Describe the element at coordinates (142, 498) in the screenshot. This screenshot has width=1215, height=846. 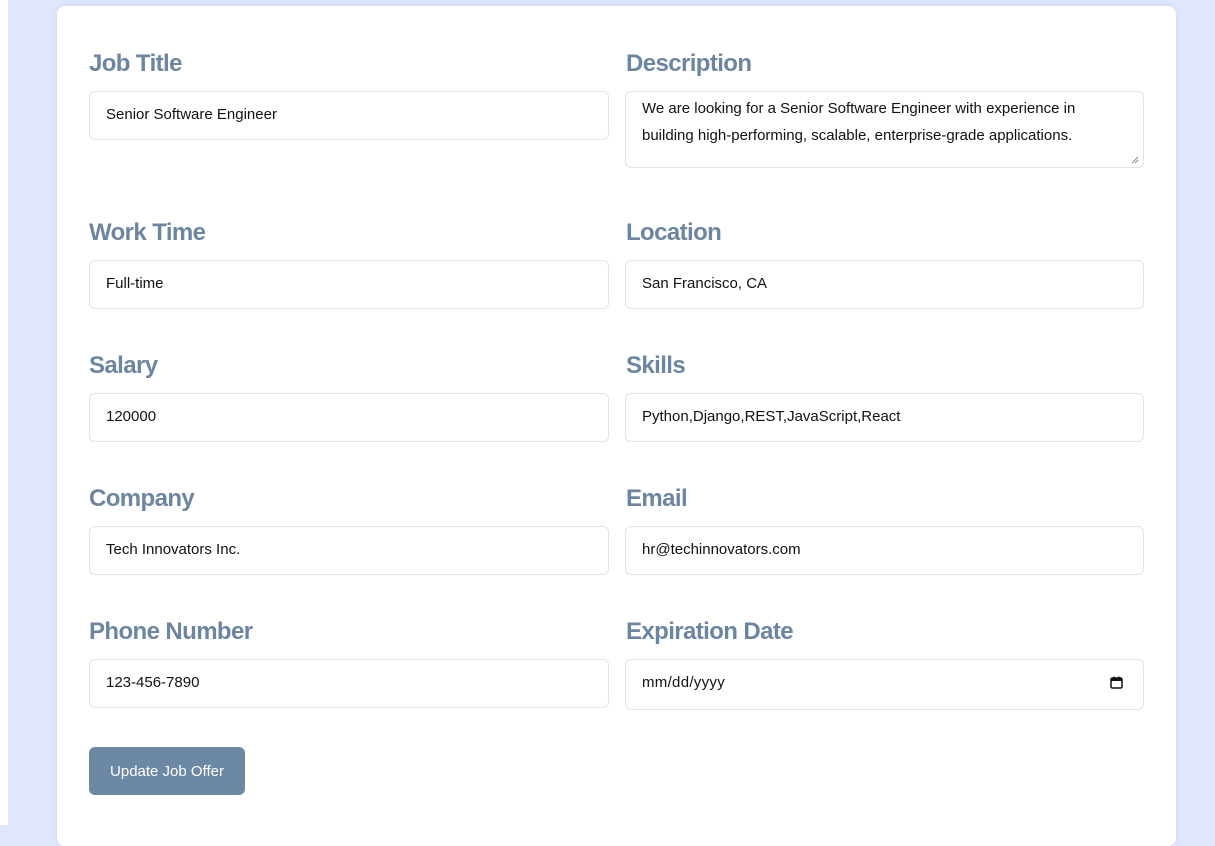
I see `company-label: Company` at that location.